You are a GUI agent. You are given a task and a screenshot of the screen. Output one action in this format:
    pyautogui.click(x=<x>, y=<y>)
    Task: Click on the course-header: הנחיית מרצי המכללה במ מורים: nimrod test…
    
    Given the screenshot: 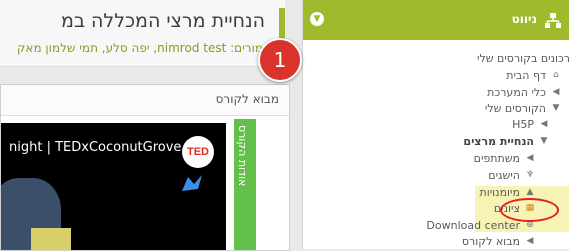 What is the action you would take?
    pyautogui.click(x=142, y=33)
    